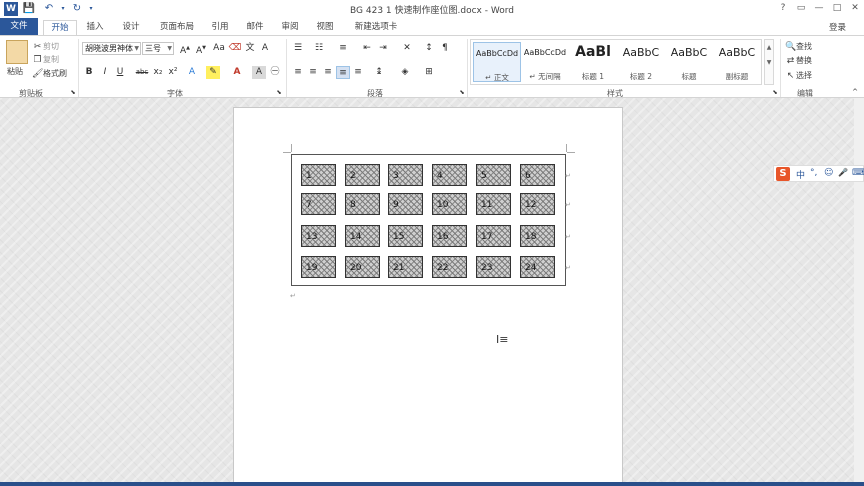  Describe the element at coordinates (318, 267) in the screenshot. I see `seat-cell: 19` at that location.